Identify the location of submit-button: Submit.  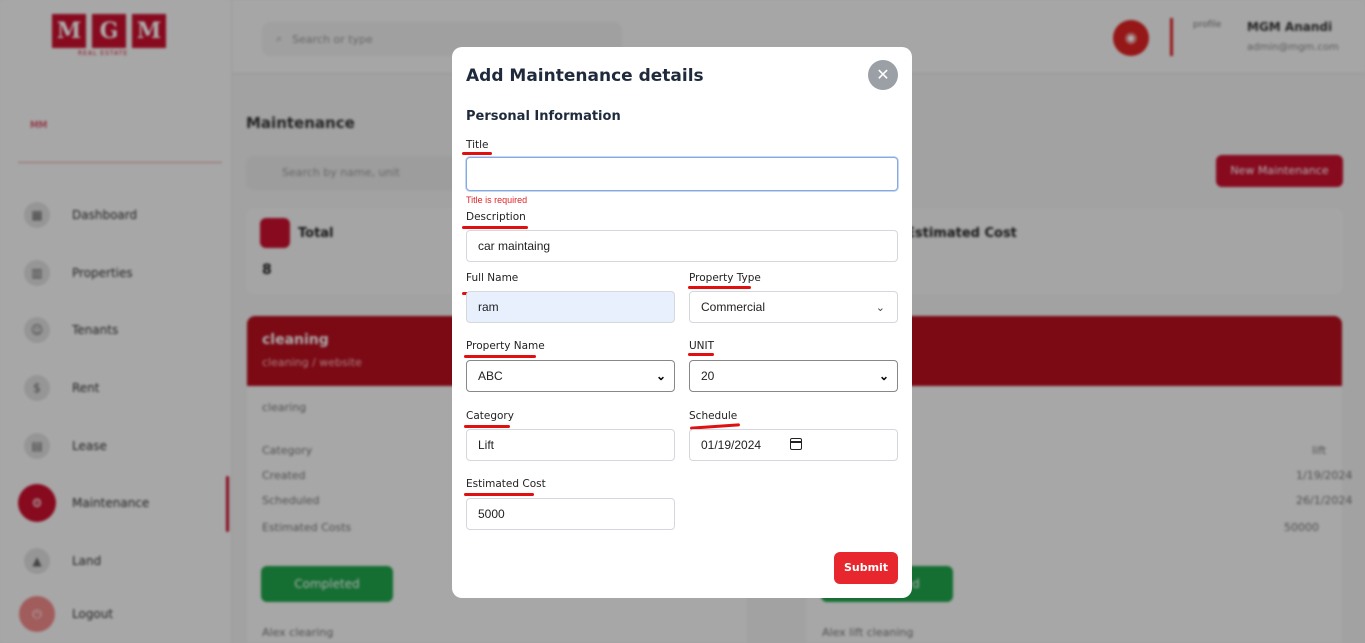
(866, 568).